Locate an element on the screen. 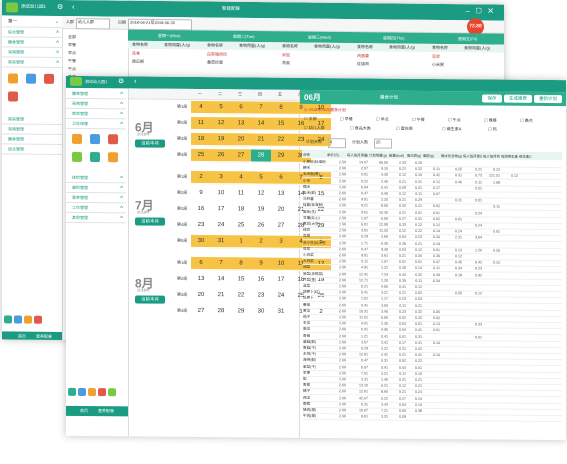 This screenshot has width=567, height=464. menu-cell: 番茄炒蛋 is located at coordinates (215, 62).